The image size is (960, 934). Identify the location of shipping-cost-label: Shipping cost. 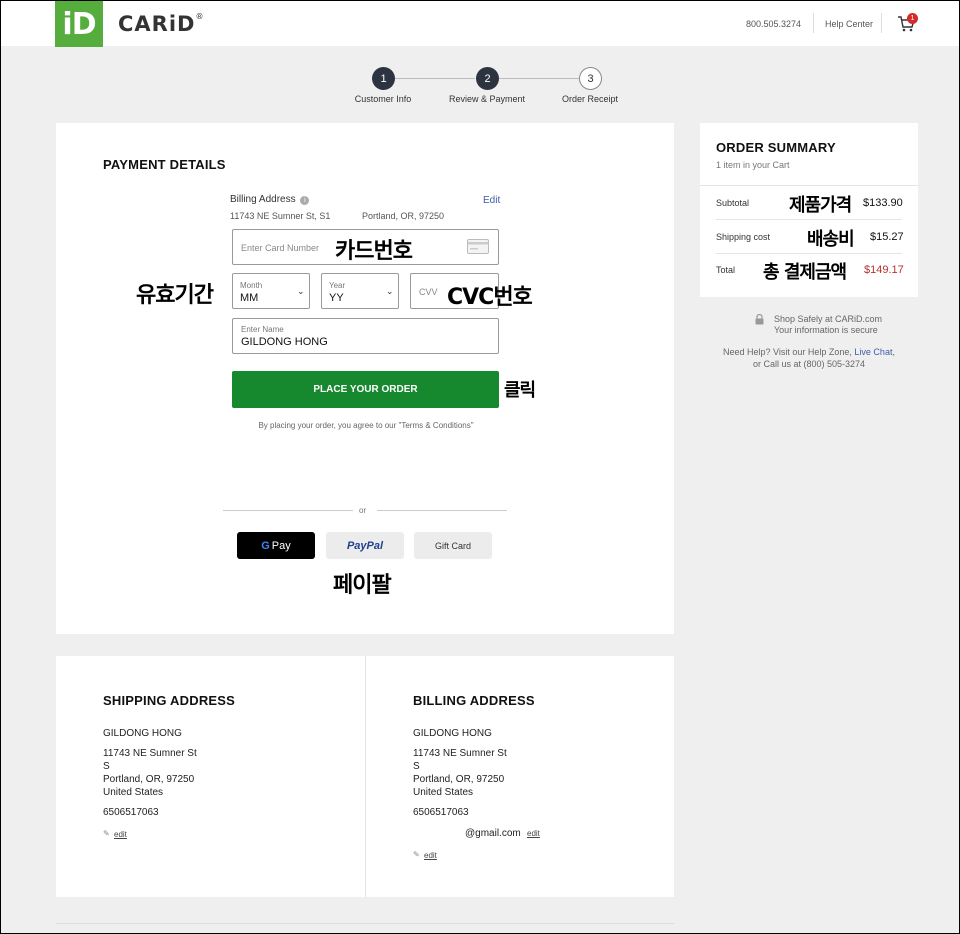
(743, 237).